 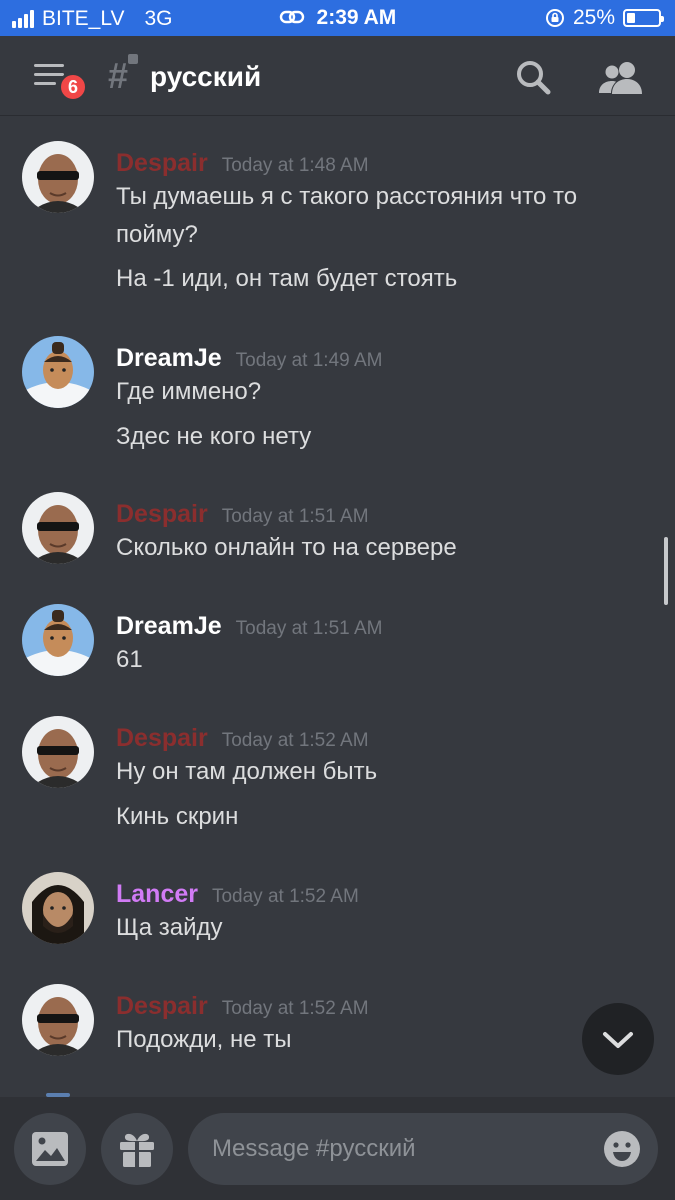 I want to click on message-text: На -1 иди, он там будет стоять, so click(x=287, y=278).